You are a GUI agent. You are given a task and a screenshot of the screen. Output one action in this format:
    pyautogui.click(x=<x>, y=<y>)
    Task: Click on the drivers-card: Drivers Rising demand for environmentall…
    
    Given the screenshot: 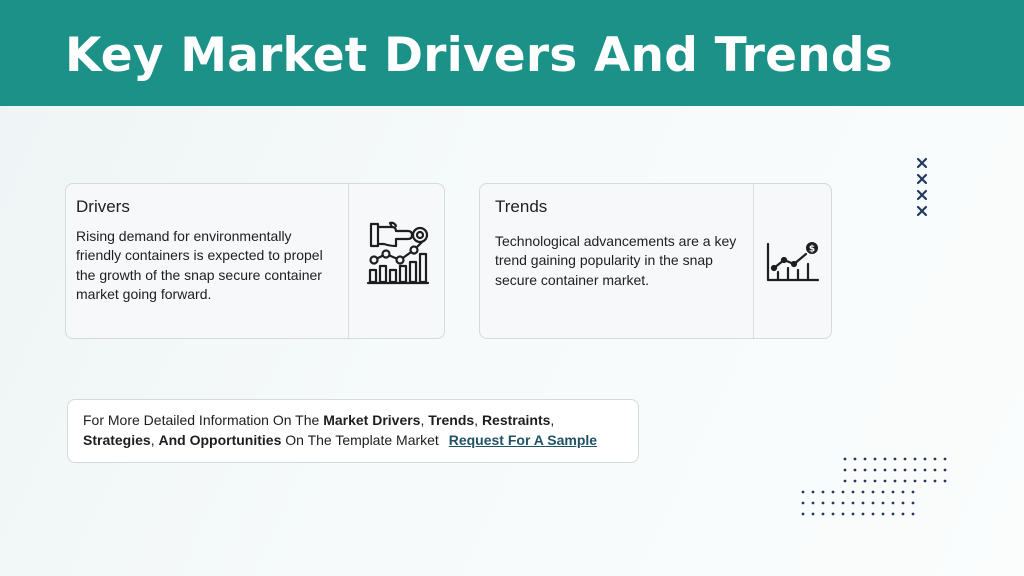 What is the action you would take?
    pyautogui.click(x=255, y=261)
    